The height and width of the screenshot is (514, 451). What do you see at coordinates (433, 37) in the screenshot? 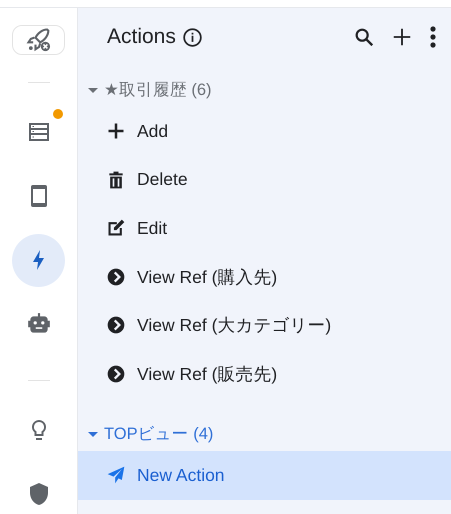
I see `more-icon` at bounding box center [433, 37].